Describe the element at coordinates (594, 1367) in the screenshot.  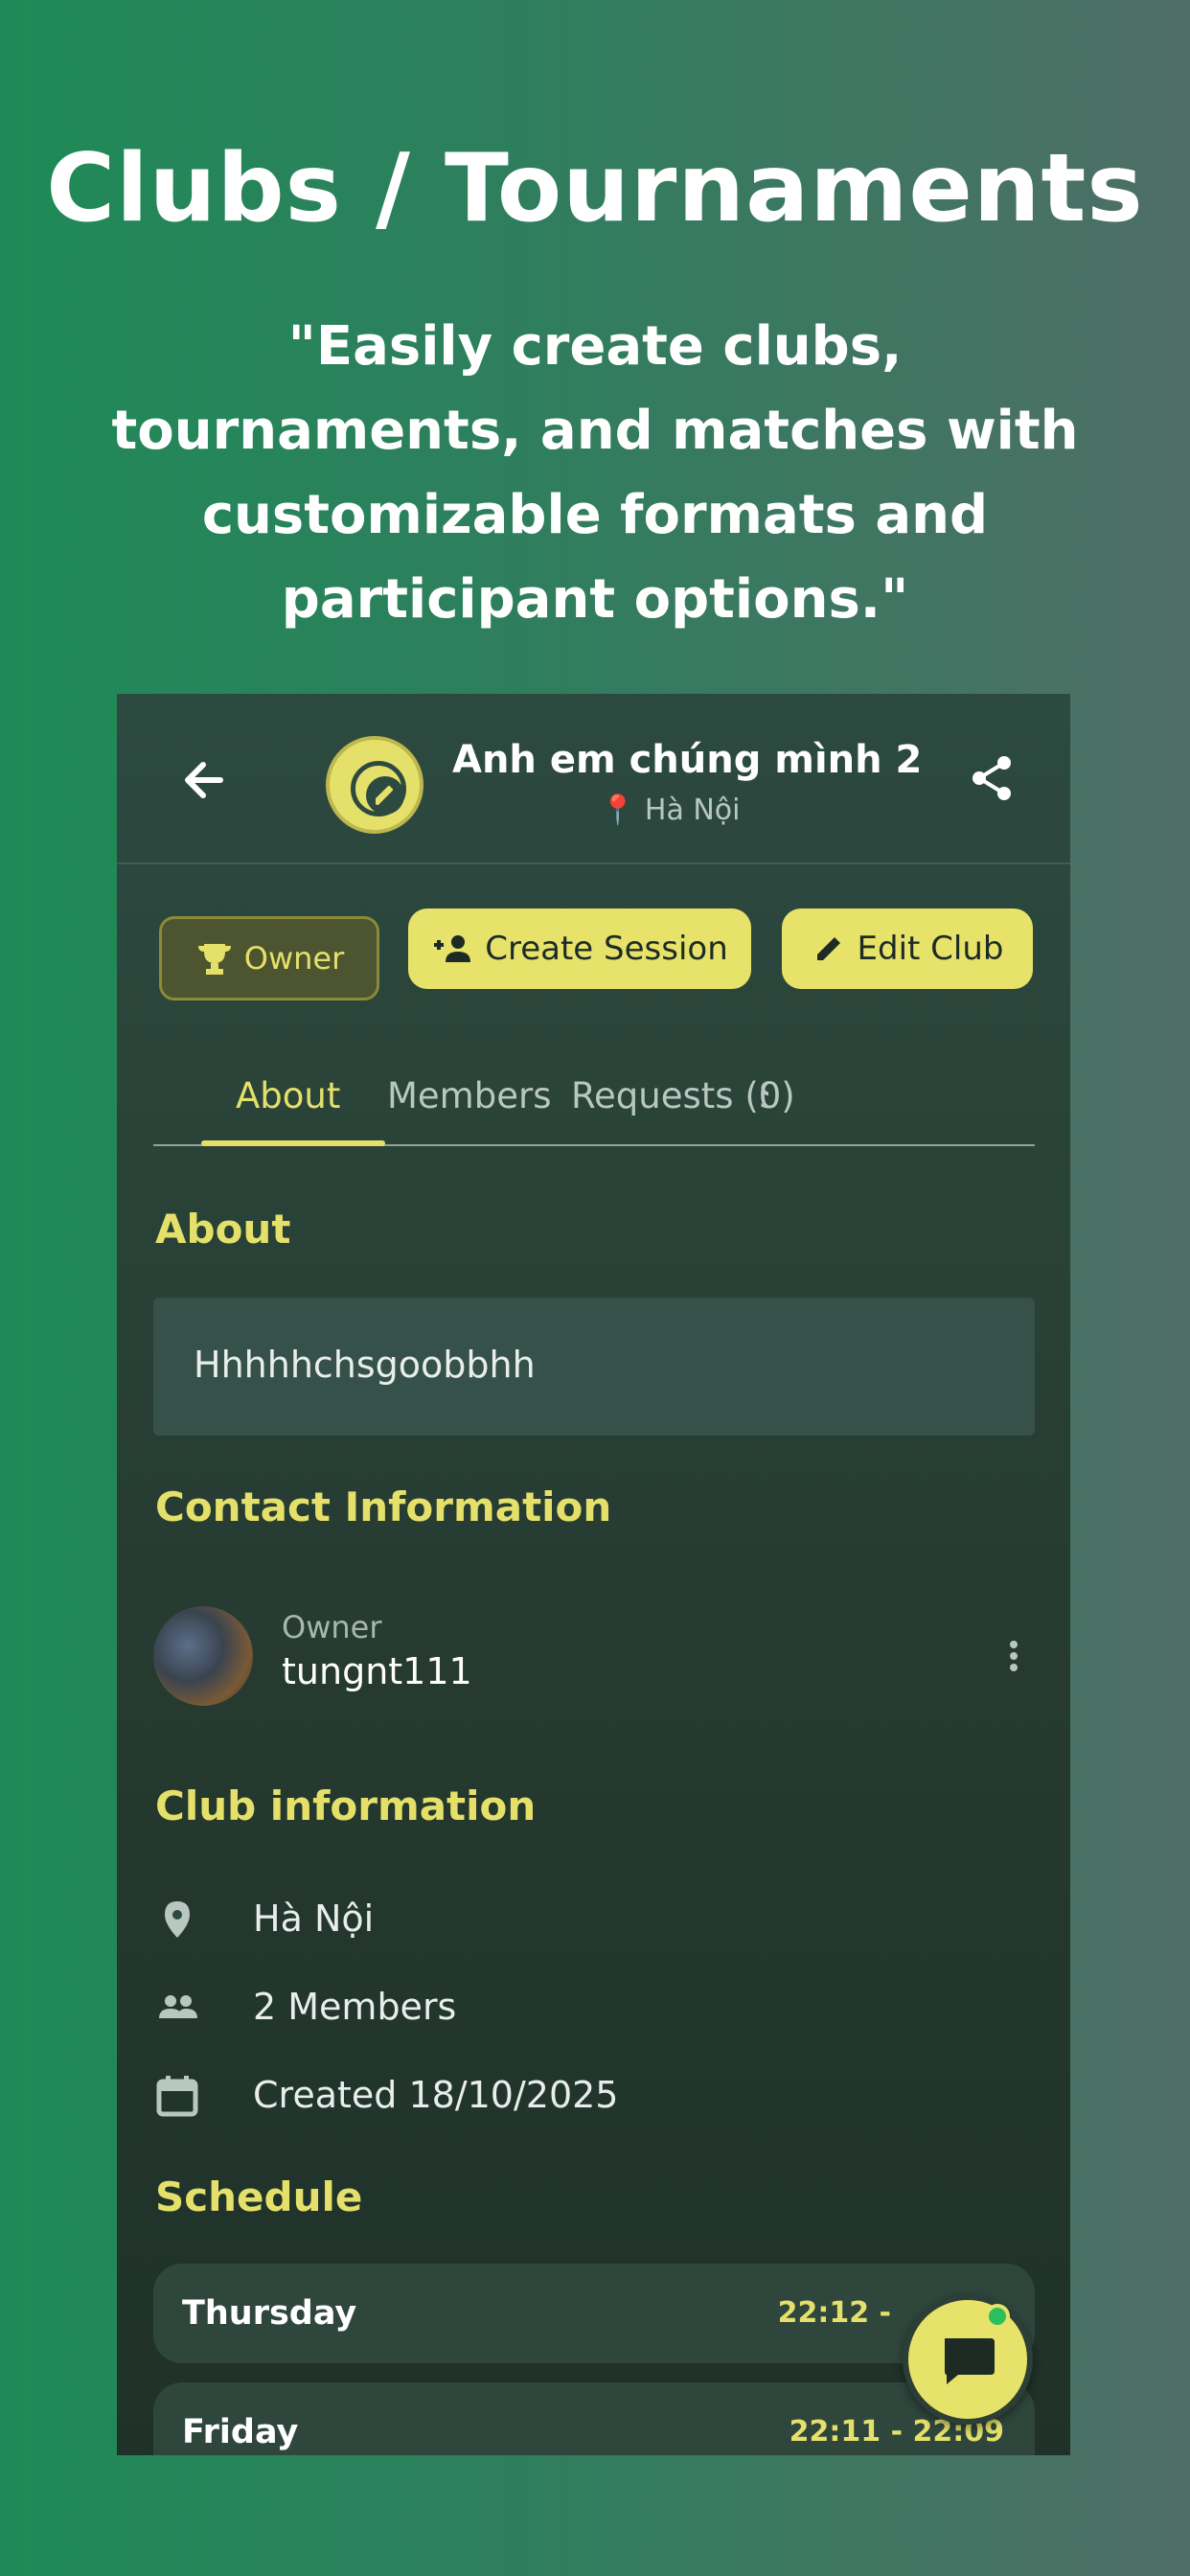
I see `about-box: Hhhhhchsgoobbhh` at that location.